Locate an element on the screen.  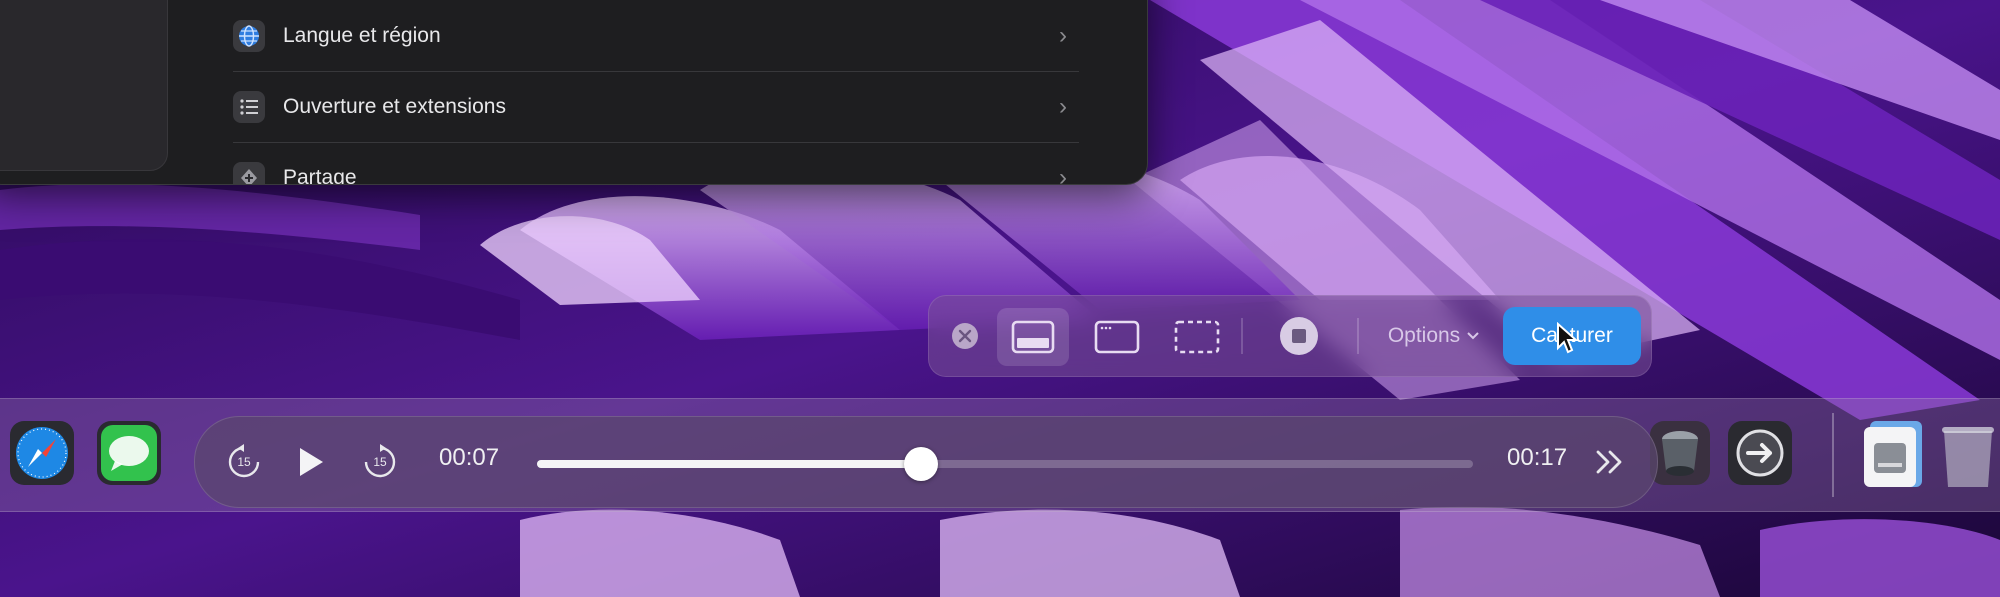
options-label: Options is located at coordinates (1424, 335).